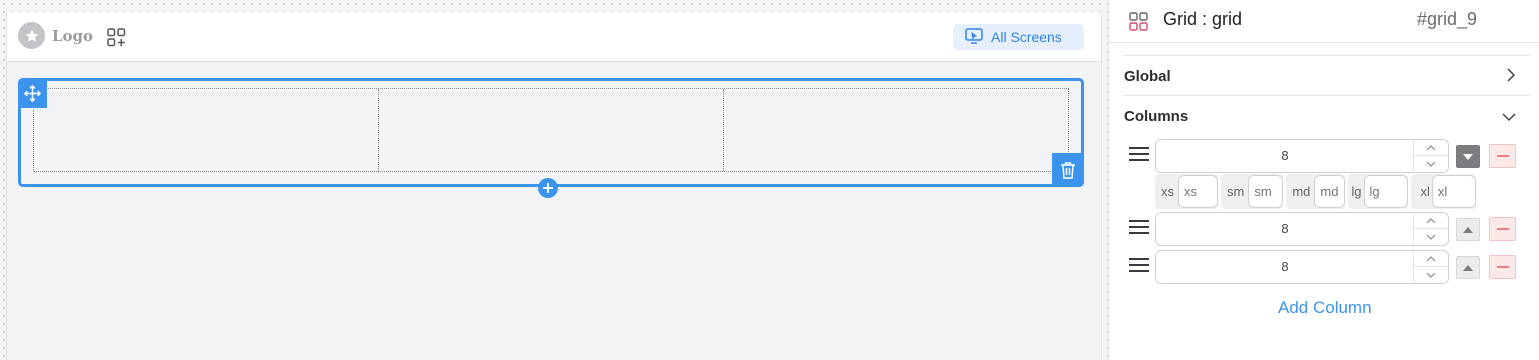 Image resolution: width=1539 pixels, height=360 pixels. What do you see at coordinates (1511, 76) in the screenshot?
I see `chevron-right-icon` at bounding box center [1511, 76].